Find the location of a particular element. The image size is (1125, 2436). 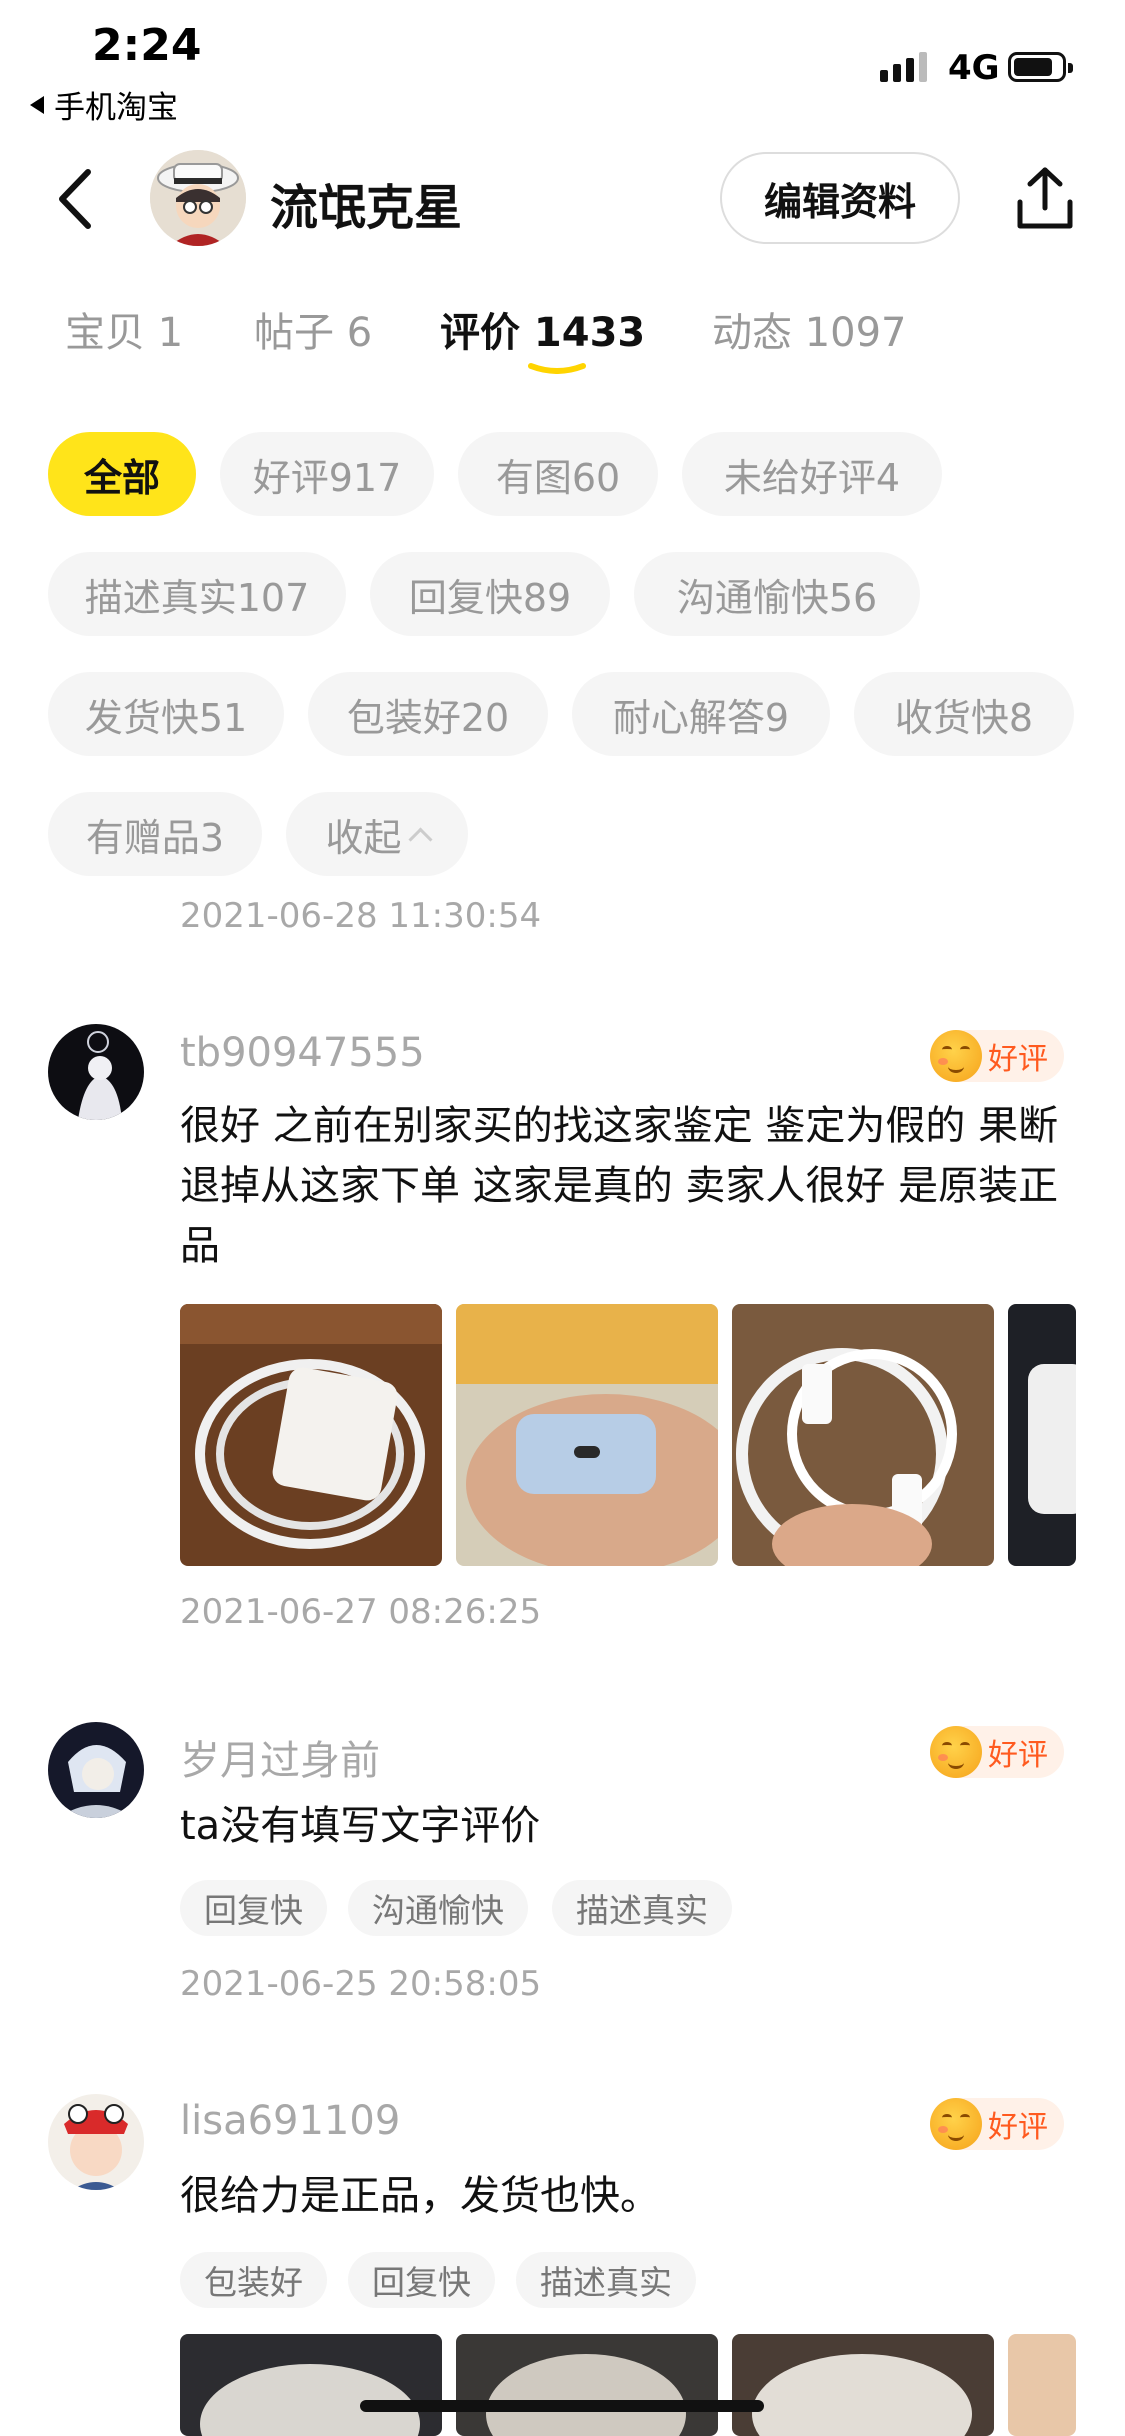

review-timestamp: 2021-06-25 20:58:05 is located at coordinates (361, 1984).